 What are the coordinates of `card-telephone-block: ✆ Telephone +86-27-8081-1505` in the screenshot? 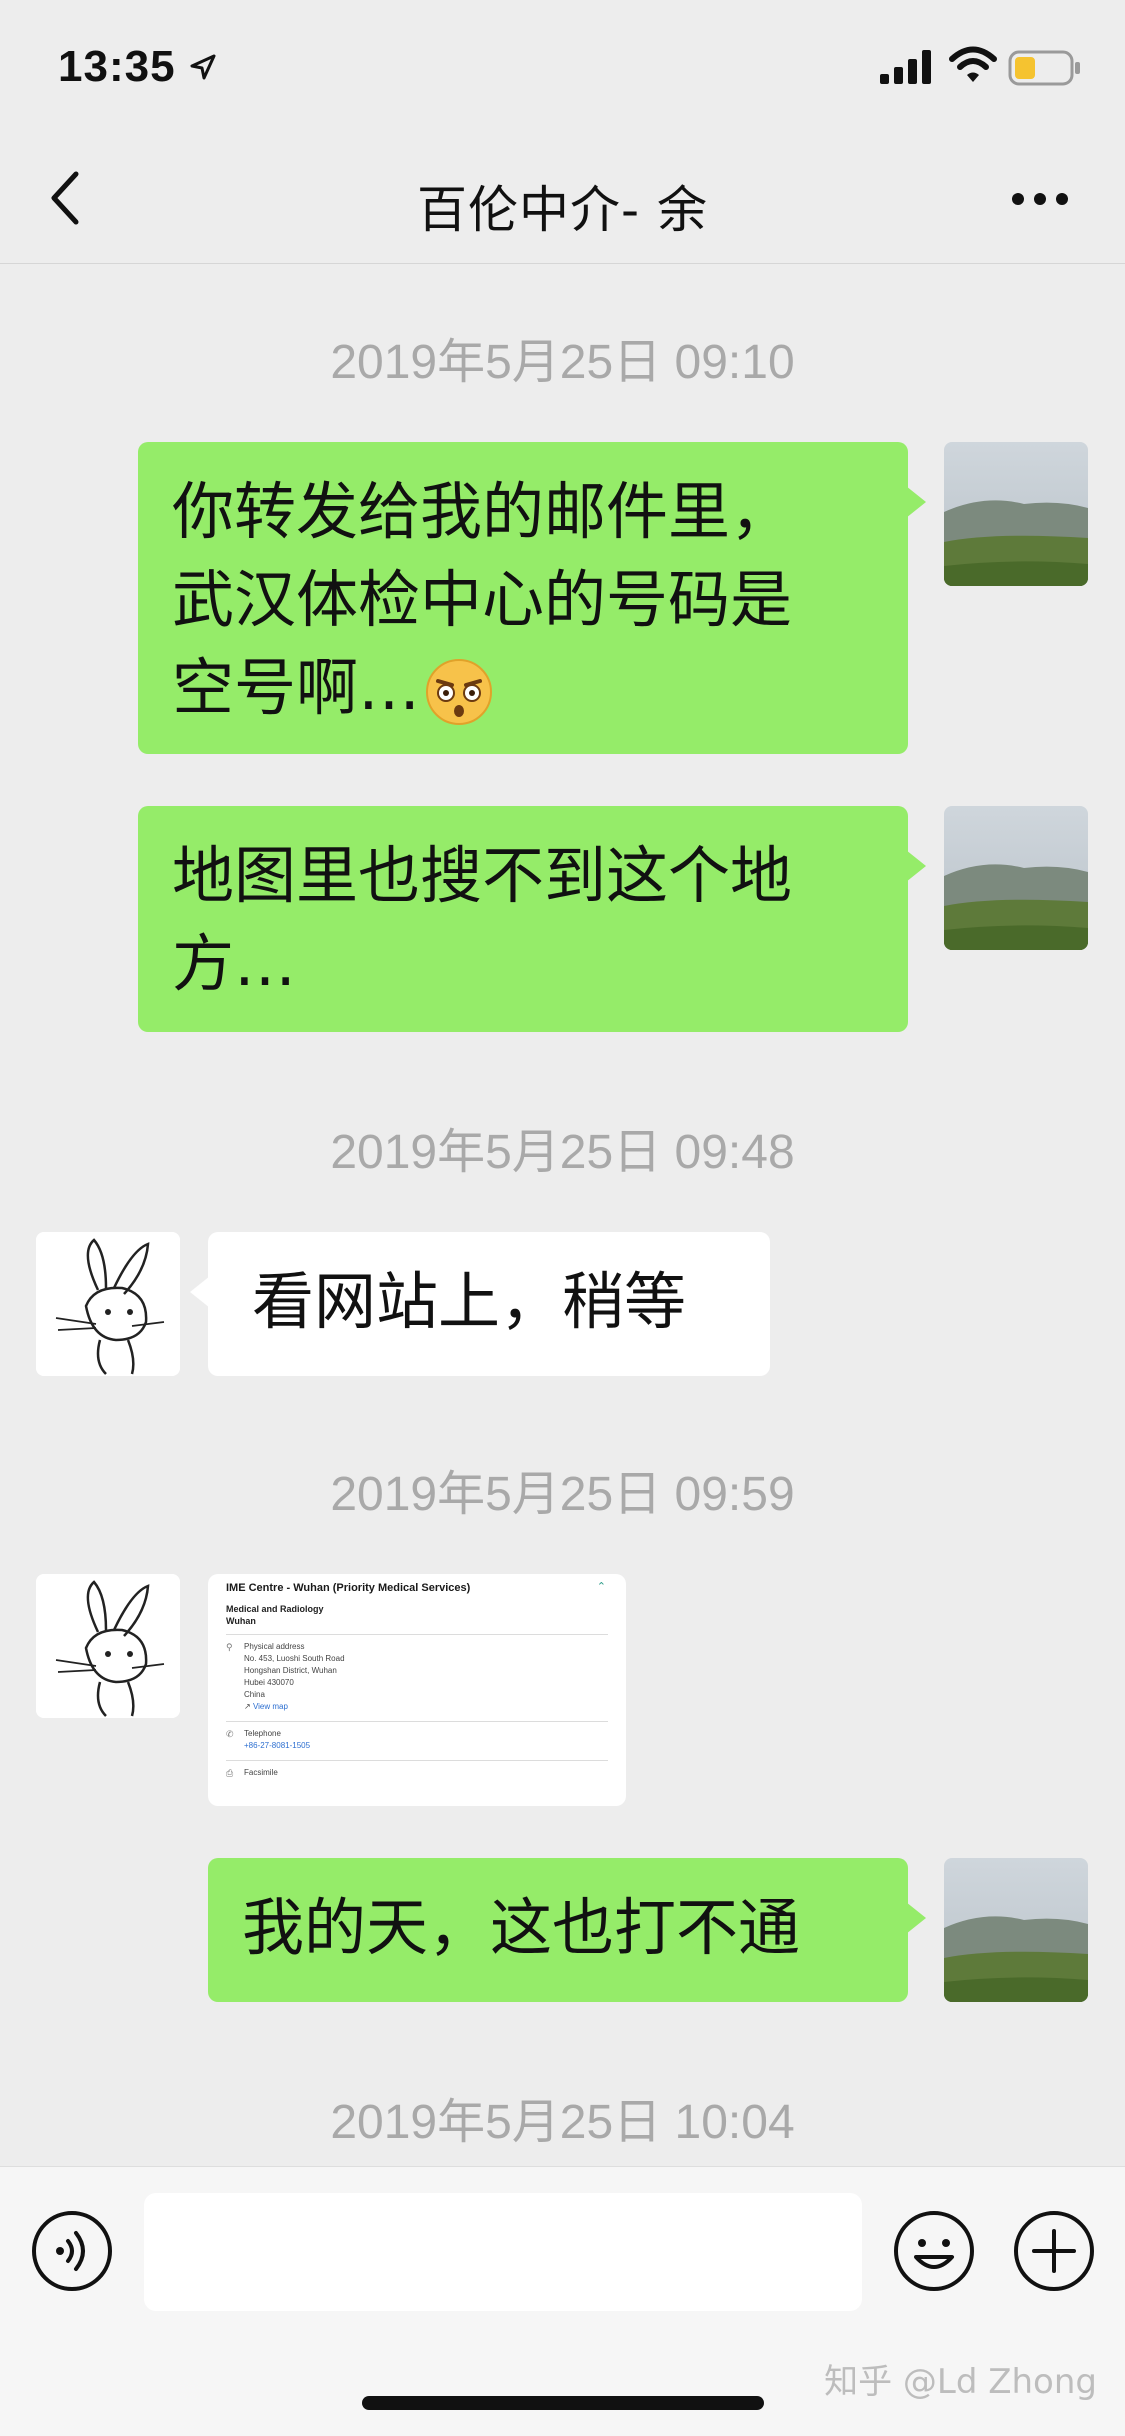 It's located at (417, 1740).